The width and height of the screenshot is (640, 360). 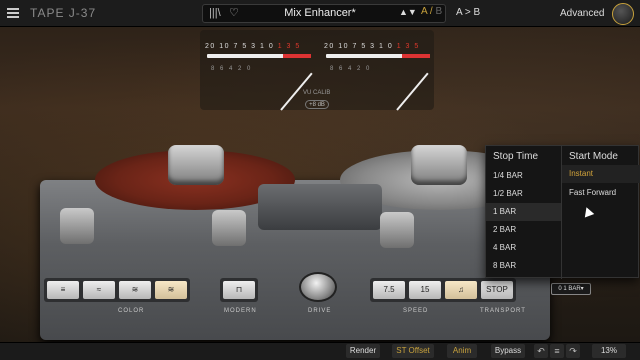 I want to click on speed-15-button: 15, so click(x=425, y=290).